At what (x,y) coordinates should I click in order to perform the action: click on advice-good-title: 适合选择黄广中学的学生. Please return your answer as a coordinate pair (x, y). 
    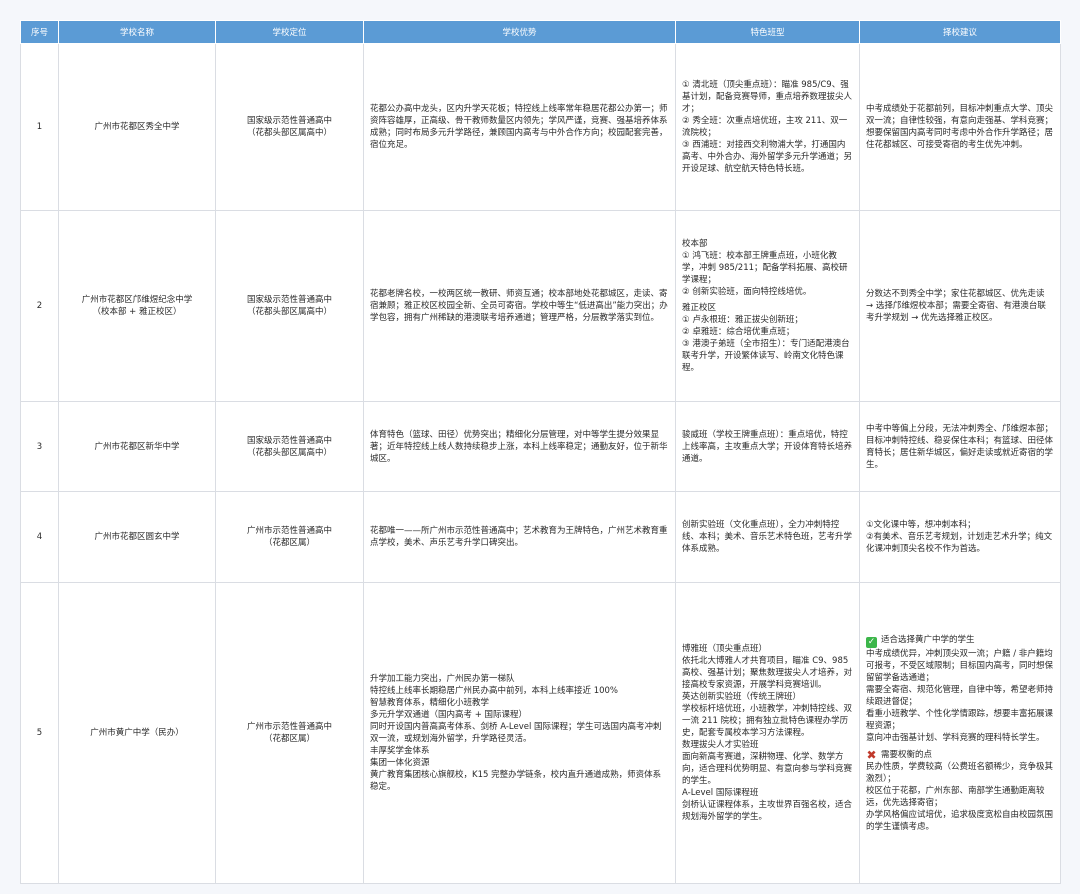
    Looking at the image, I should click on (928, 639).